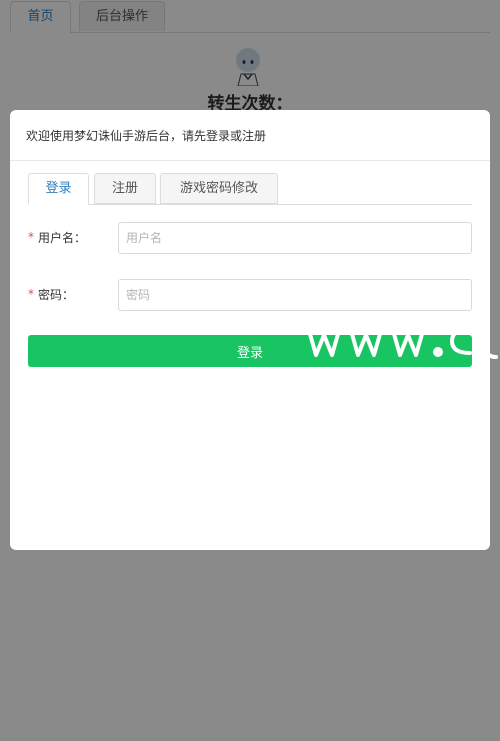  I want to click on form-tab-bar: 登录 注册 游戏密码修改, so click(250, 189).